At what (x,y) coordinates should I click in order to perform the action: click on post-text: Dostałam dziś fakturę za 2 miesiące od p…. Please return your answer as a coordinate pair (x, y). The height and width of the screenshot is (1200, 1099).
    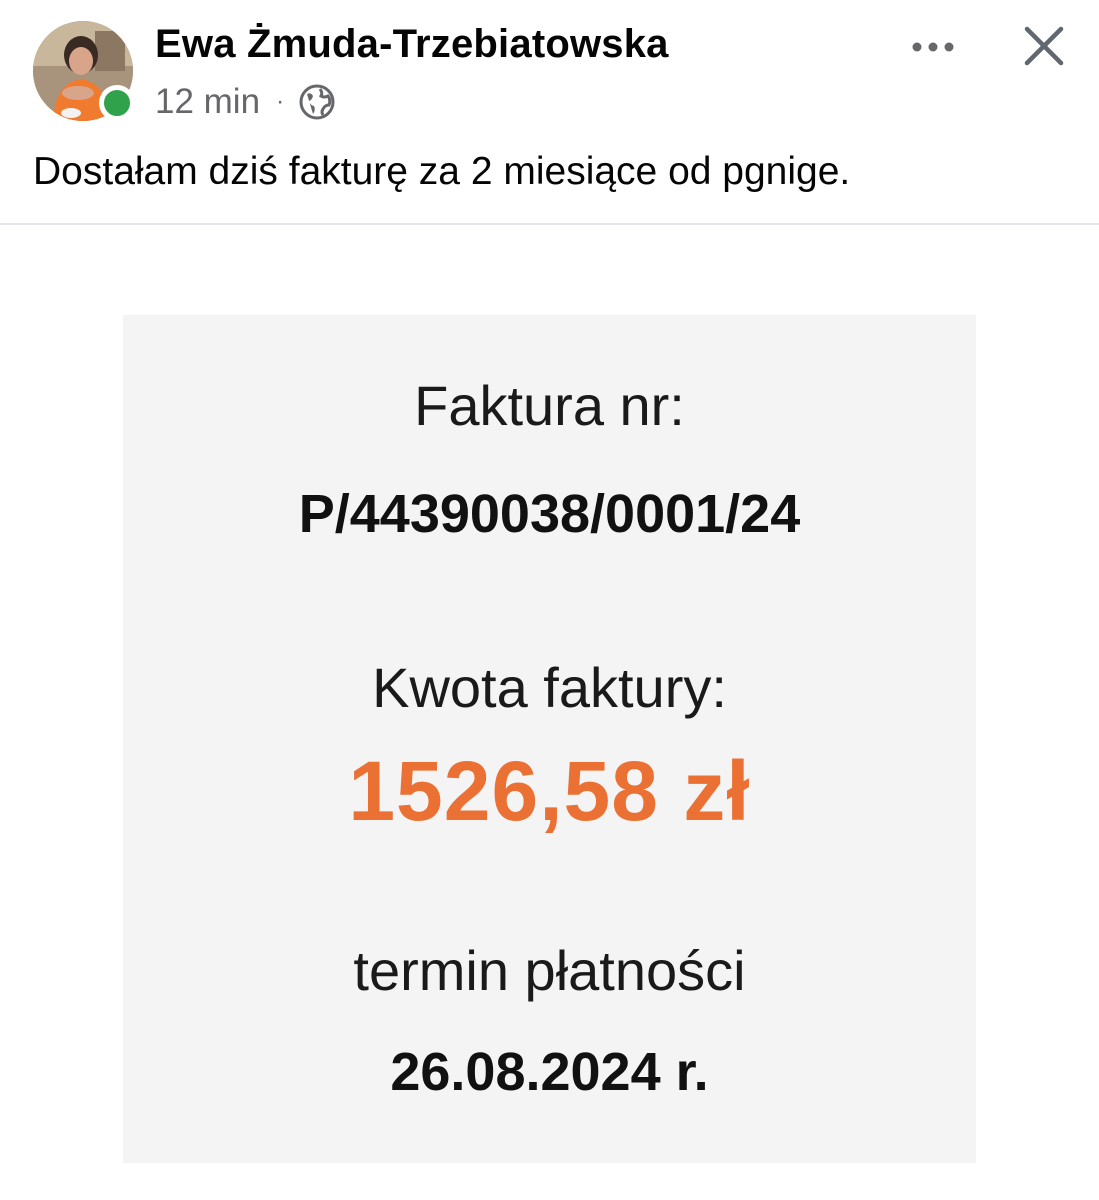
    Looking at the image, I should click on (442, 171).